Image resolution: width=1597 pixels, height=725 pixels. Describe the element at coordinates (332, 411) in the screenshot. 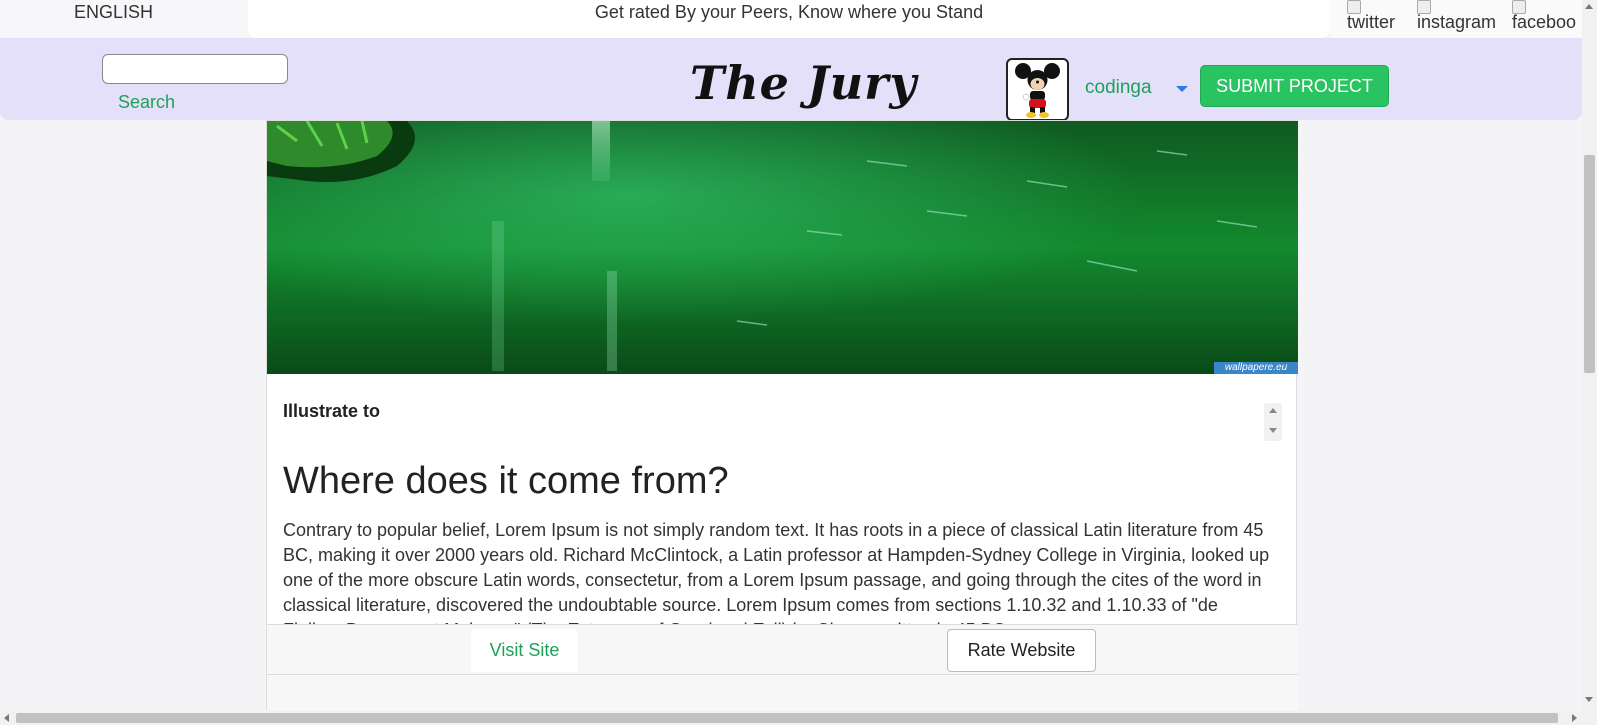

I see `project-subtitle: Illustrate to` at that location.